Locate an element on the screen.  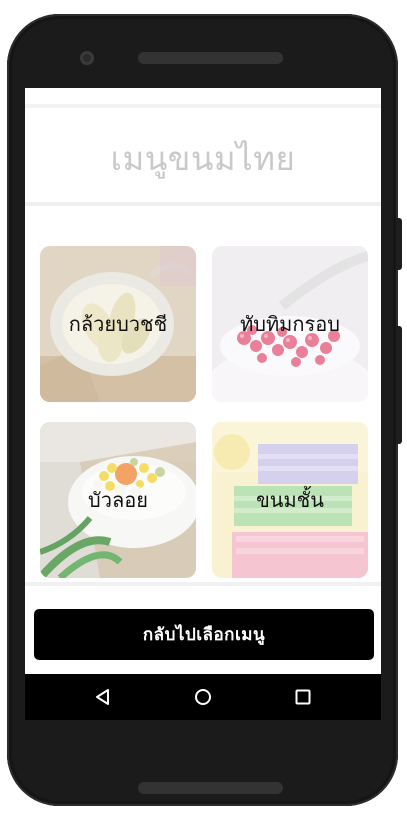
home-circle-icon is located at coordinates (203, 697).